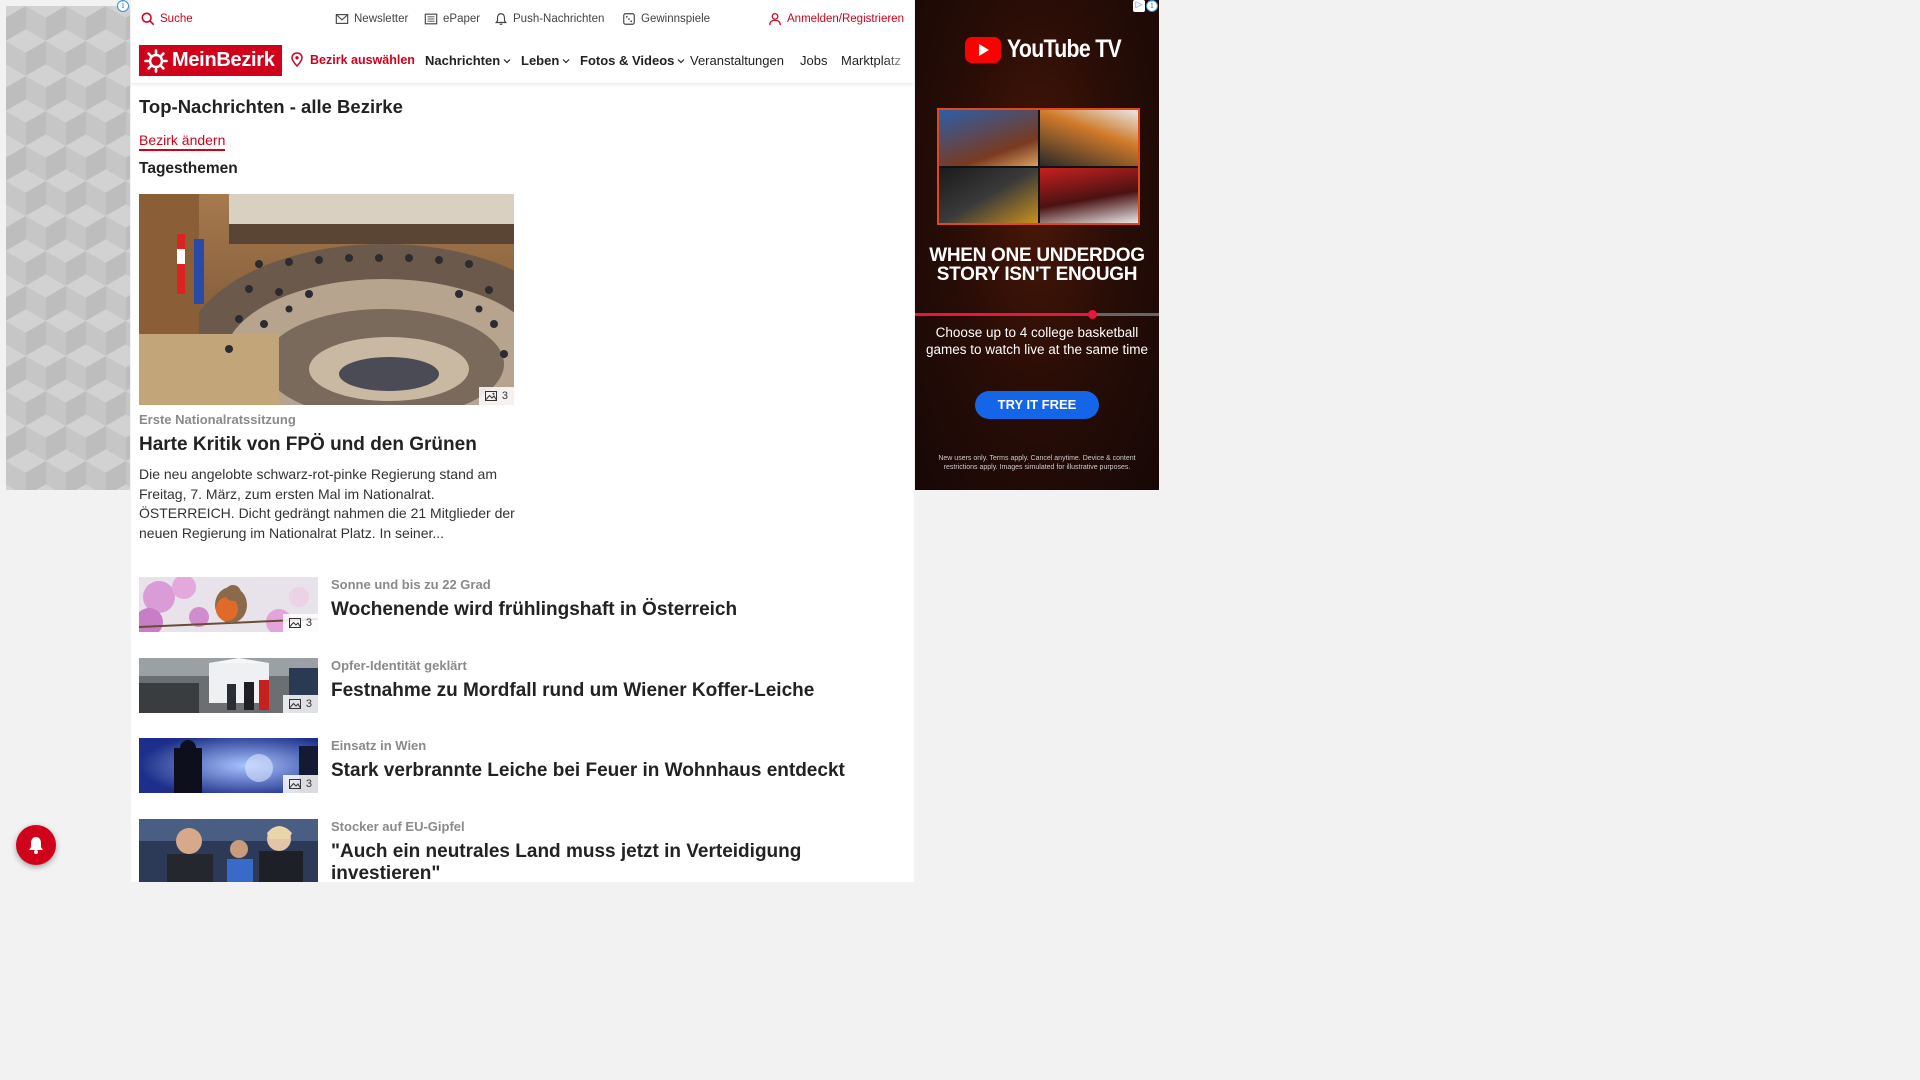 This screenshot has height=1080, width=1920. I want to click on gewinnspiele-link: Gewinnspiele, so click(666, 19).